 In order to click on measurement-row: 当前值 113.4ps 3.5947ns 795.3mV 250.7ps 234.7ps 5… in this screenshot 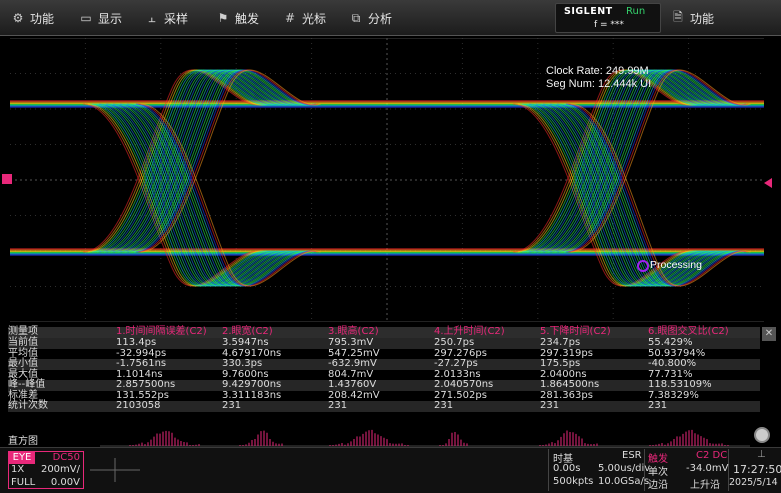, I will do `click(384, 343)`.